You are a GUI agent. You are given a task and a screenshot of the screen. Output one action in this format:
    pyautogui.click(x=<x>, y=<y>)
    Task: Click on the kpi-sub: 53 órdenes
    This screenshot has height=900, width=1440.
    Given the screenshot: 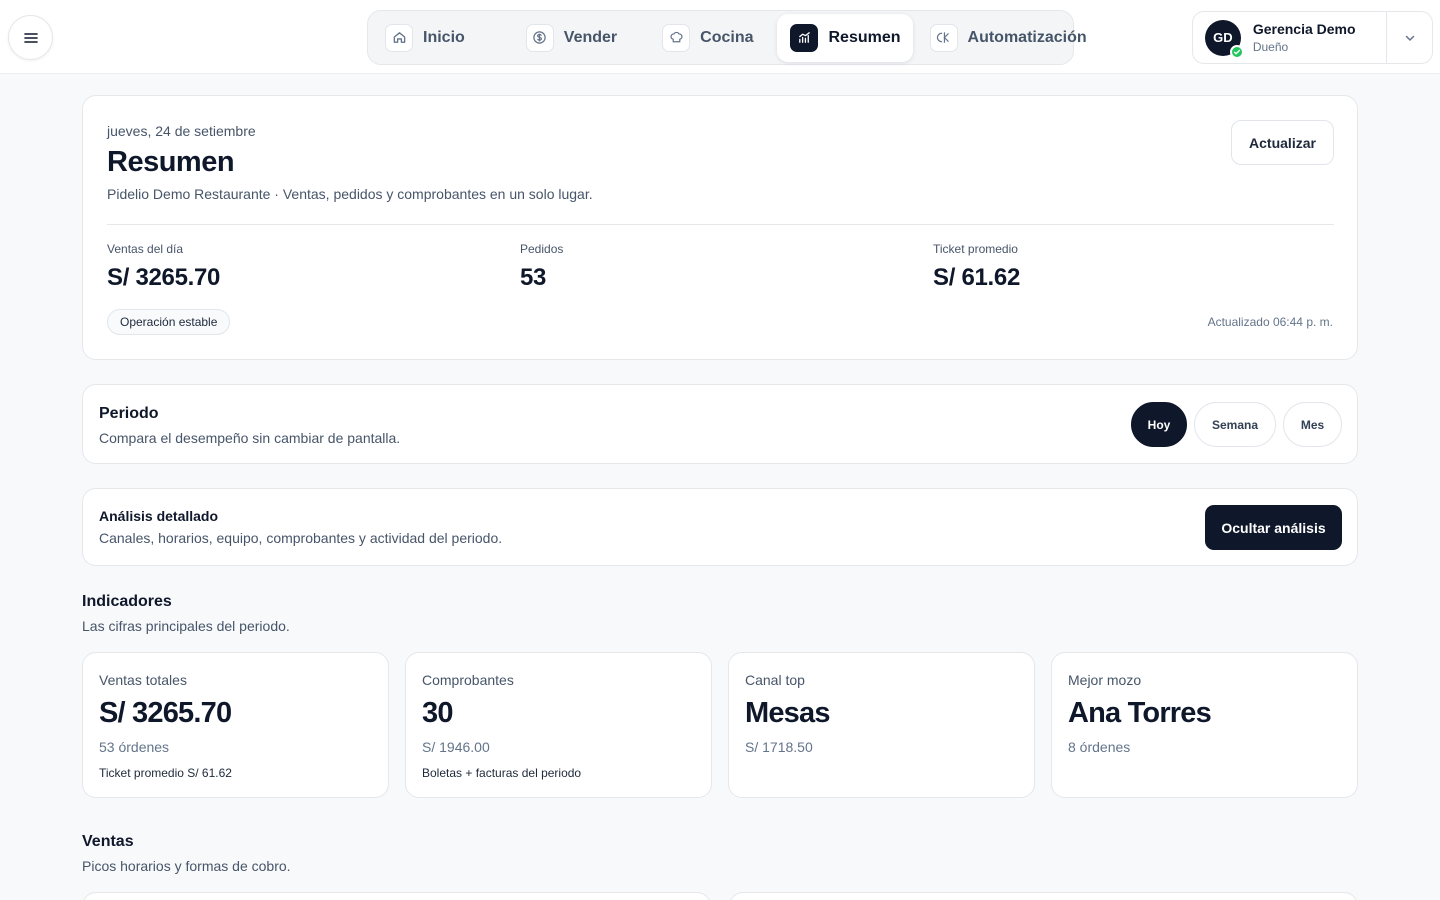 What is the action you would take?
    pyautogui.click(x=134, y=747)
    